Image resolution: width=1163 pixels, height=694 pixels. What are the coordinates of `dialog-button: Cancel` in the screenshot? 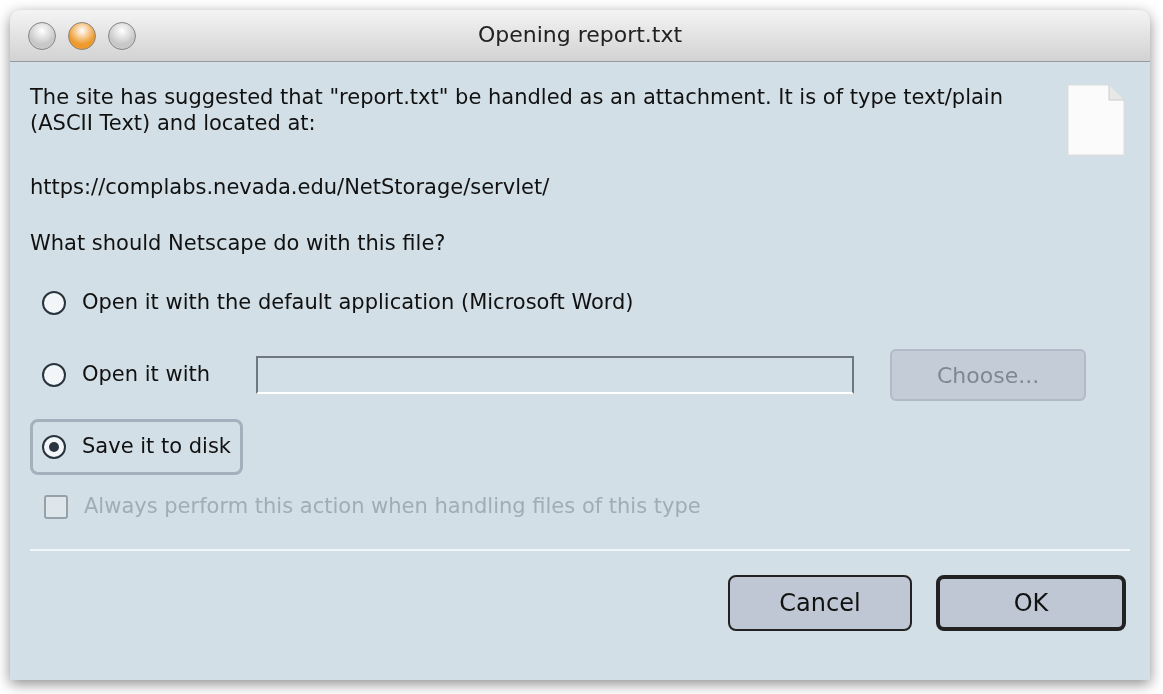 It's located at (820, 602).